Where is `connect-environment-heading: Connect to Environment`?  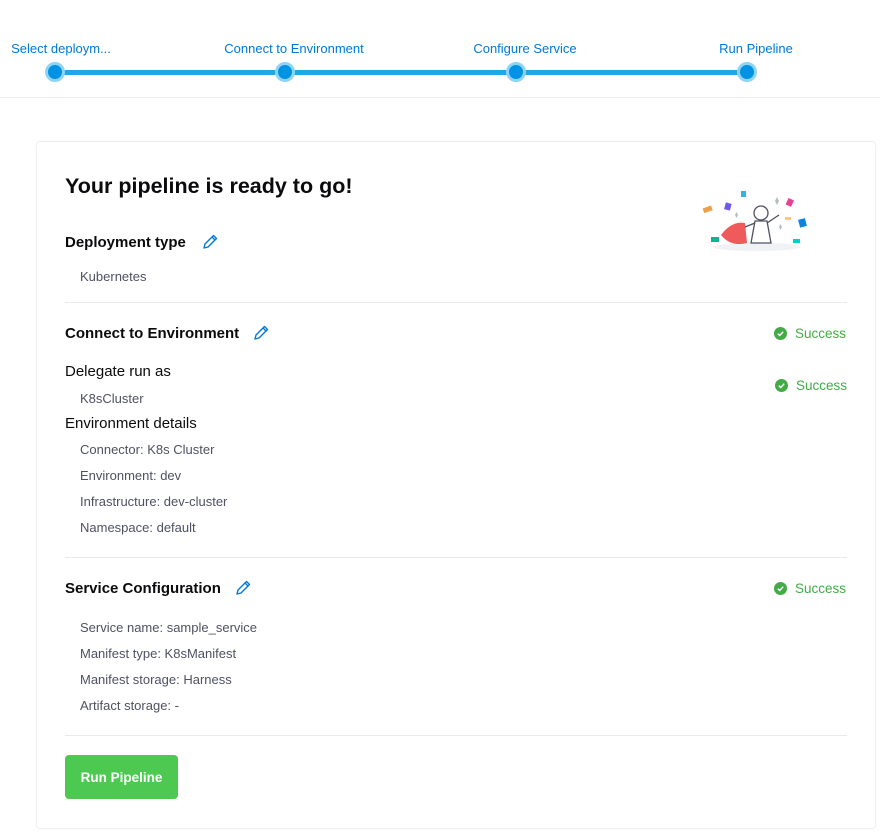
connect-environment-heading: Connect to Environment is located at coordinates (152, 333).